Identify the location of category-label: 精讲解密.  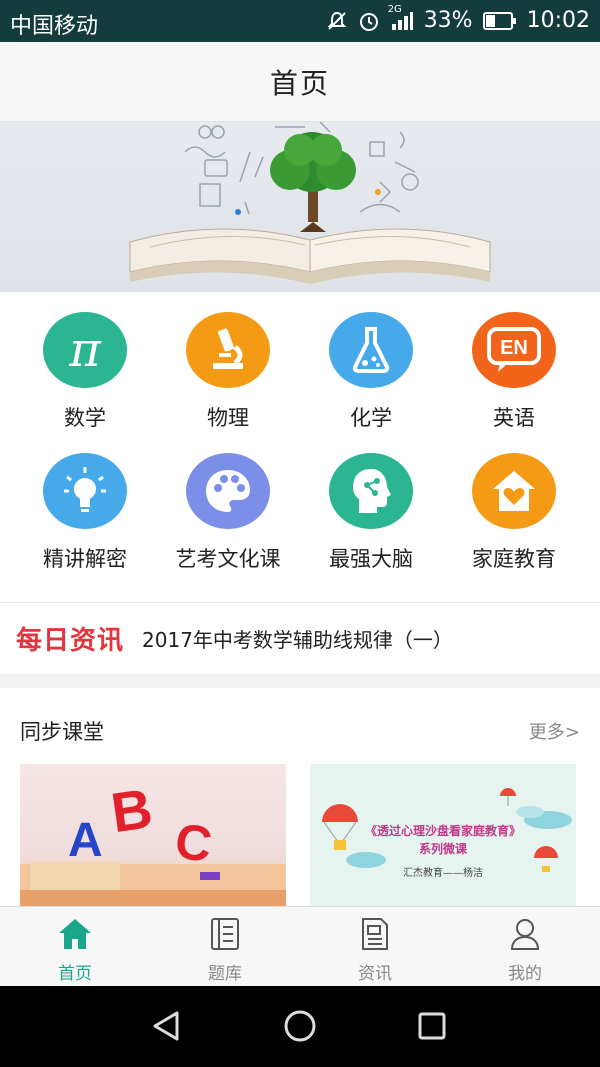
(85, 559).